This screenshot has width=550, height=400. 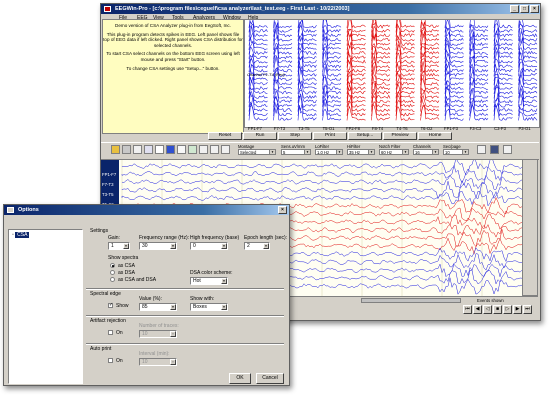 What do you see at coordinates (109, 174) in the screenshot?
I see `eeg-channel-name: FP1-F7` at bounding box center [109, 174].